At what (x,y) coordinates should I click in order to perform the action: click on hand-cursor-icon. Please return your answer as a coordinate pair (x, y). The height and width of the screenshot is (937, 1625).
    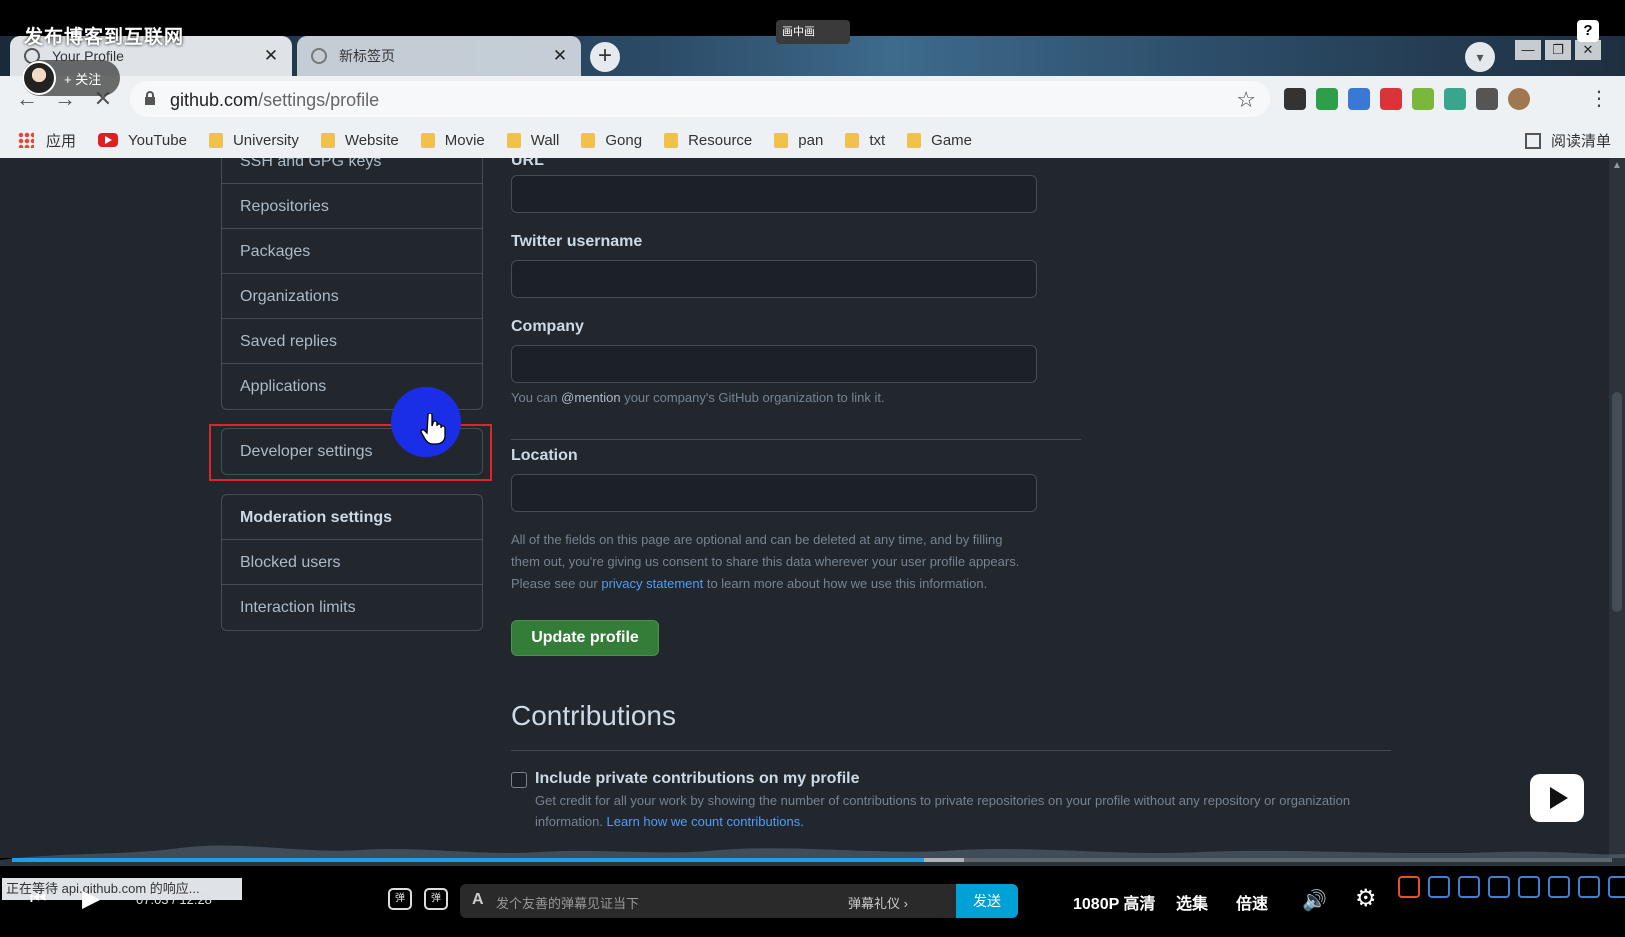
    Looking at the image, I should click on (433, 429).